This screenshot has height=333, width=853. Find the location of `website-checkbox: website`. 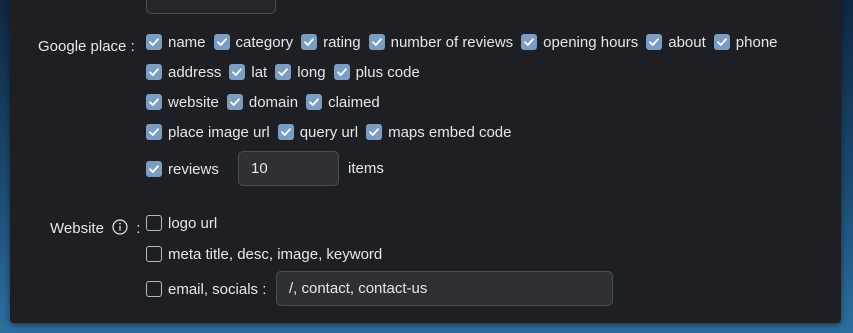

website-checkbox: website is located at coordinates (182, 102).